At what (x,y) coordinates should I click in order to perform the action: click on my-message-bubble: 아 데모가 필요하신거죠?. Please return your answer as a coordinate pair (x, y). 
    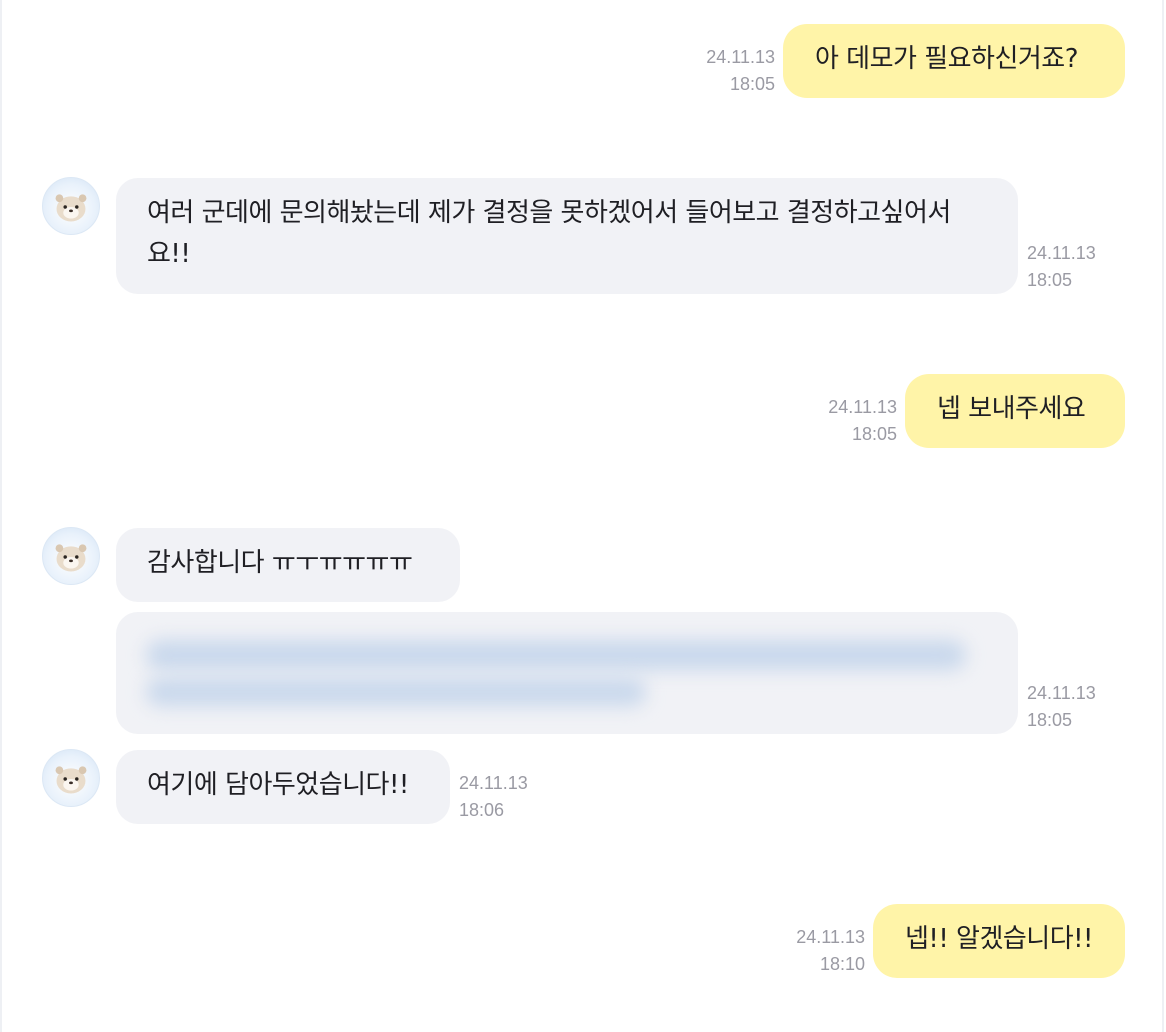
    Looking at the image, I should click on (954, 61).